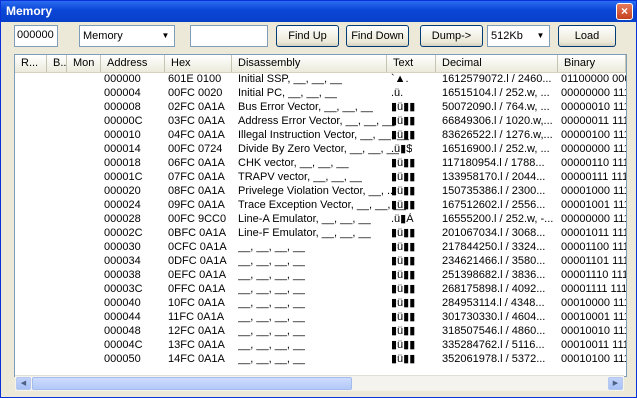  What do you see at coordinates (615, 383) in the screenshot?
I see `scroll-right-icon: ▶` at bounding box center [615, 383].